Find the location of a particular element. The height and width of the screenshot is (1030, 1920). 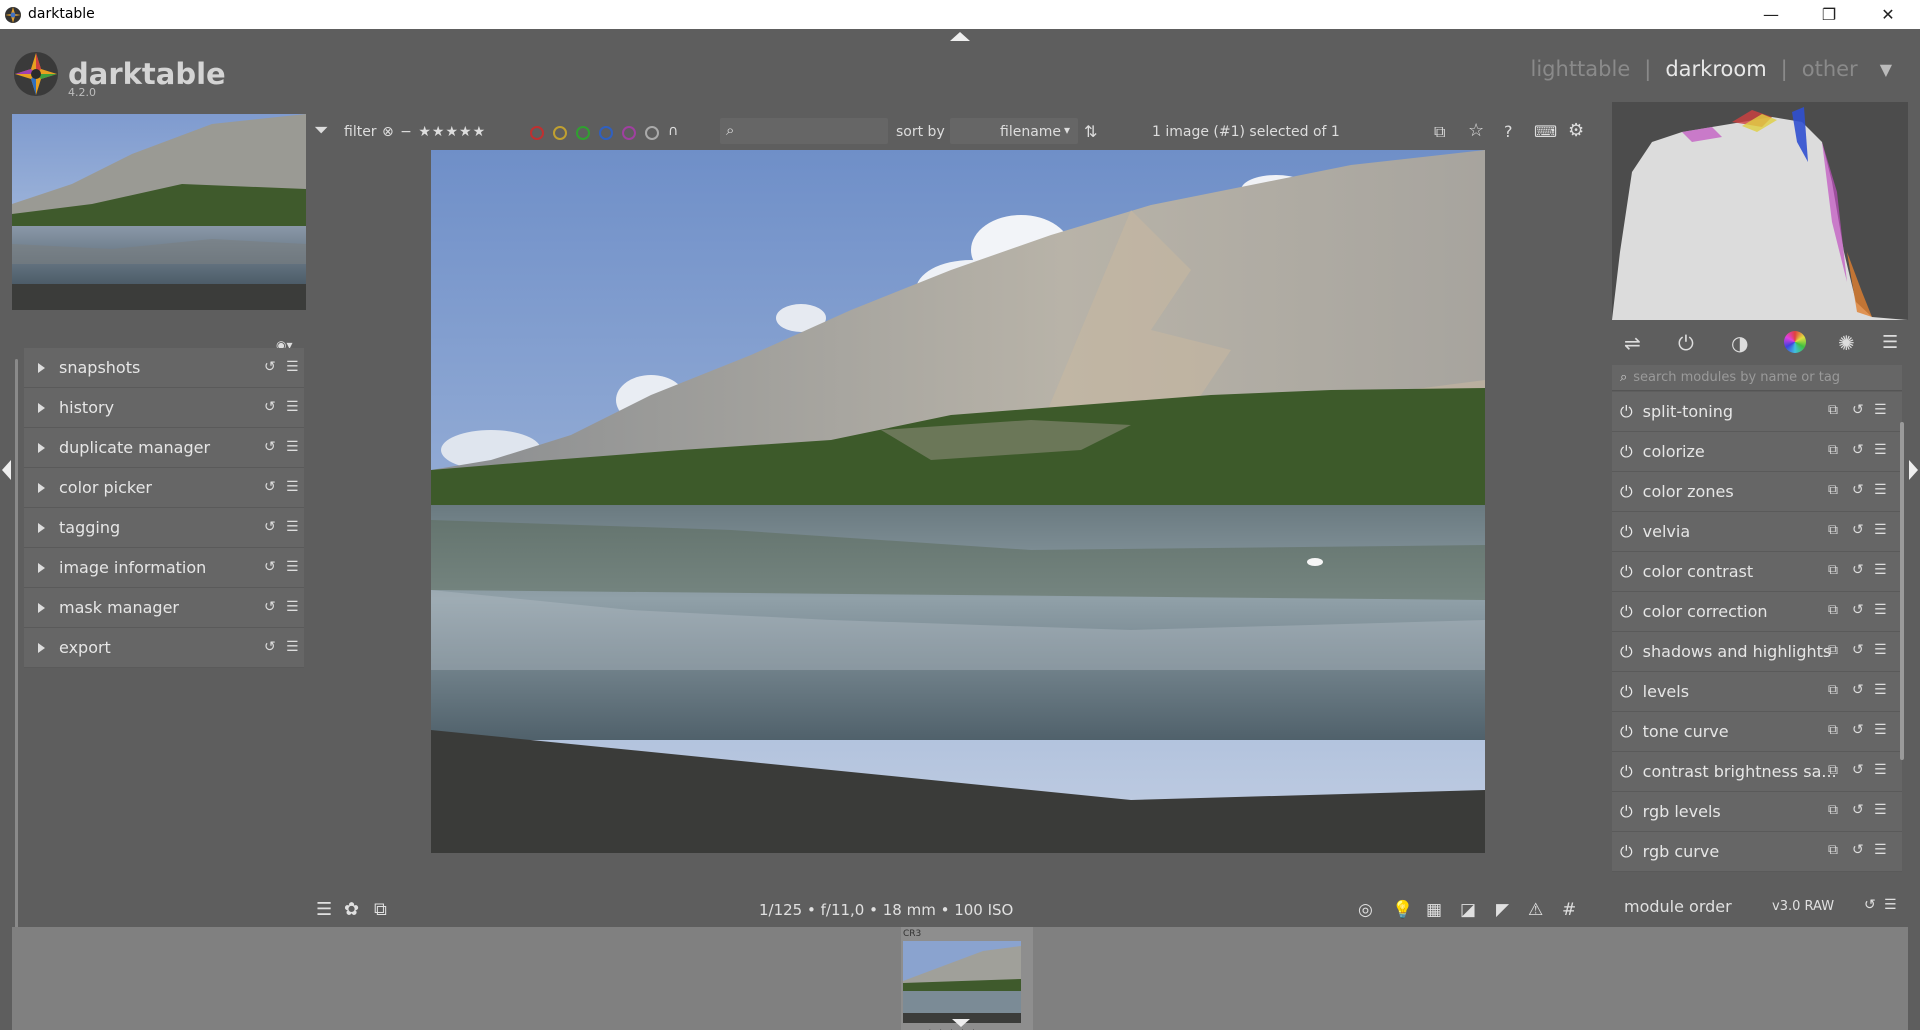

help-icon: ? is located at coordinates (1508, 131).